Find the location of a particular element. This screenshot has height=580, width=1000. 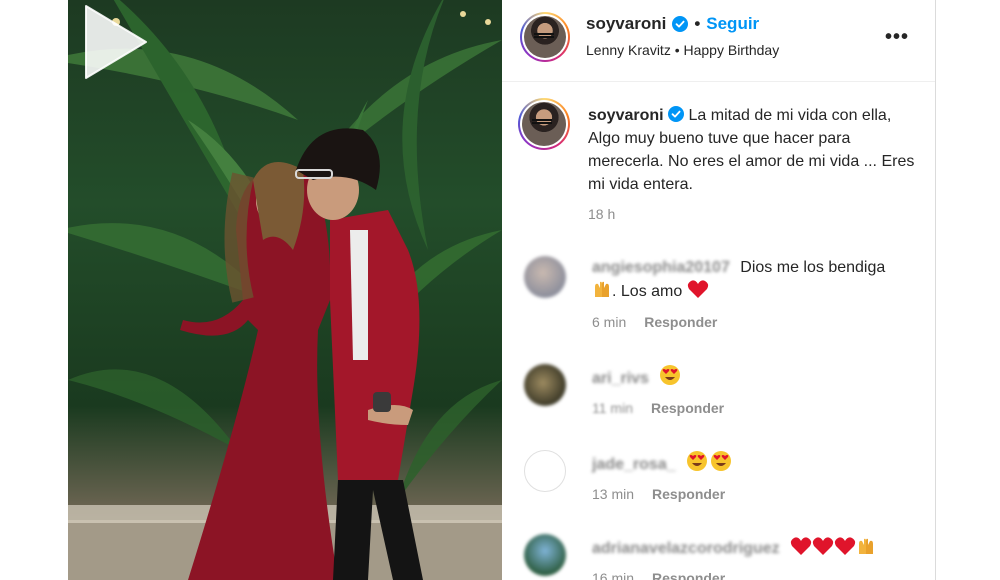

comment-text-block: jade_rosa_ is located at coordinates (757, 463).